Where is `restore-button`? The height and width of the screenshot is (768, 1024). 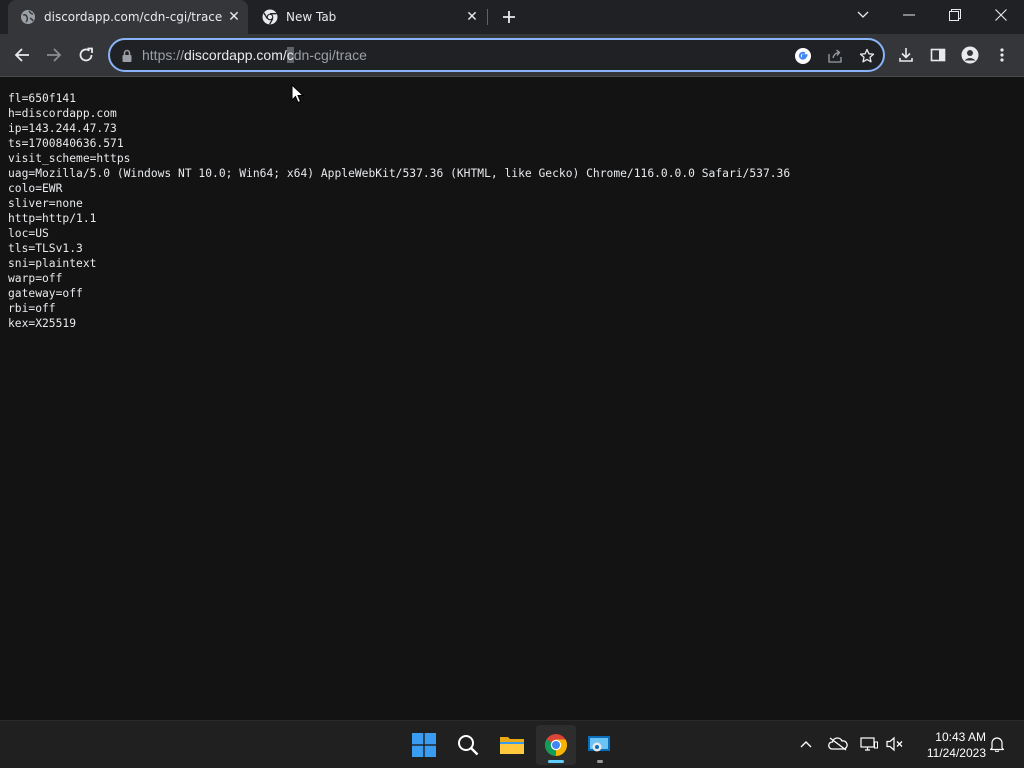
restore-button is located at coordinates (955, 15).